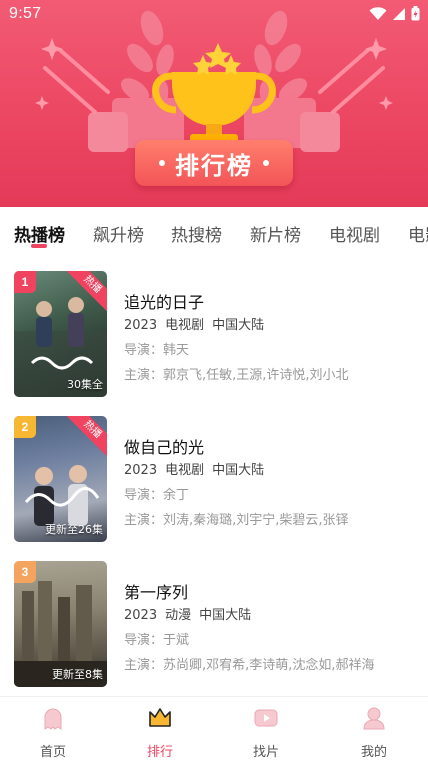 The height and width of the screenshot is (760, 428). I want to click on status-bar: 9:57, so click(214, 14).